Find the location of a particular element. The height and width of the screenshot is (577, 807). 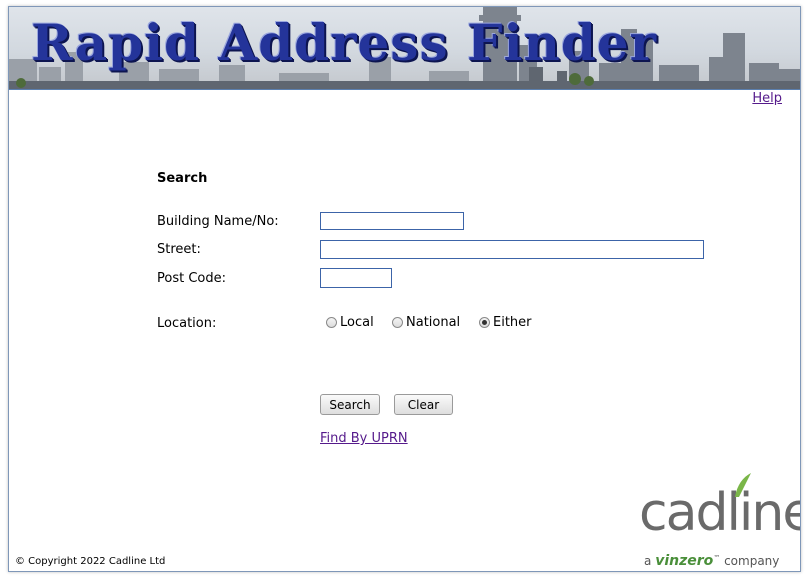

radio-national-label: National is located at coordinates (433, 322).